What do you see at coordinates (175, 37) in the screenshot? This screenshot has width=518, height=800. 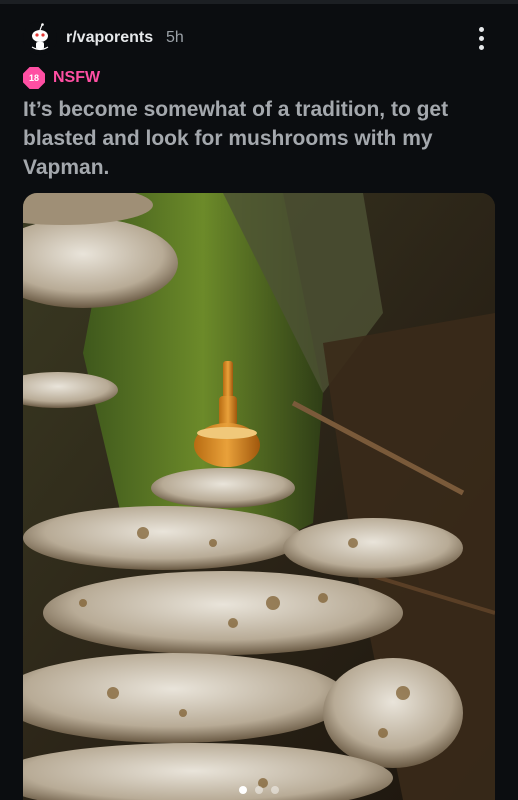 I see `post-age: 5h` at bounding box center [175, 37].